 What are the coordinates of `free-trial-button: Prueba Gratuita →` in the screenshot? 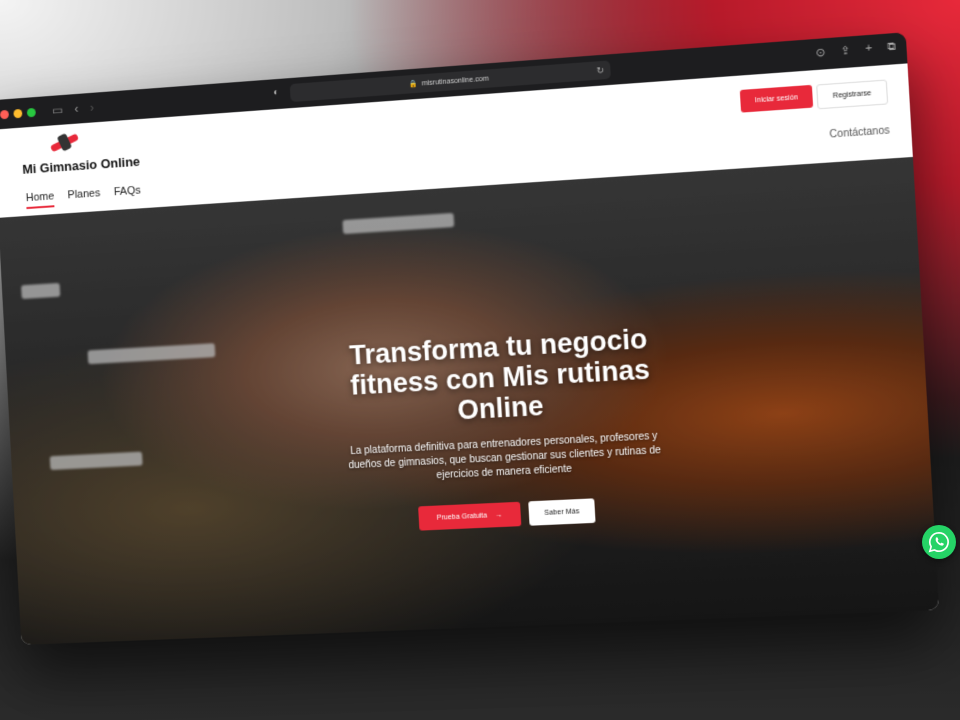 It's located at (469, 516).